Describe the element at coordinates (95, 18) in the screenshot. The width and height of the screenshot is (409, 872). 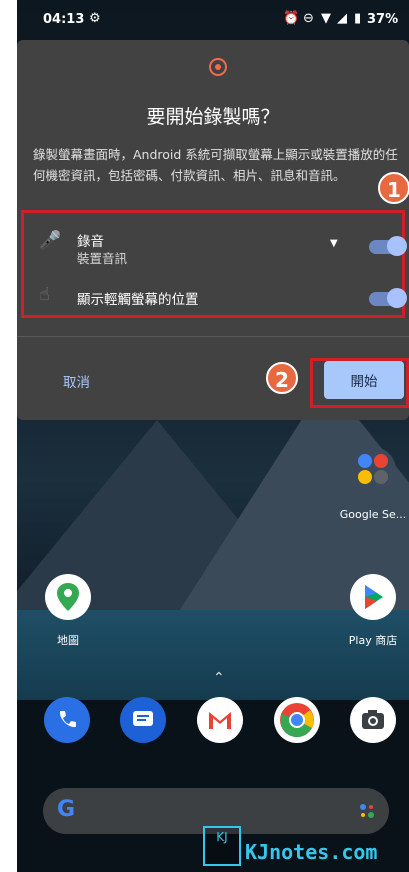
I see `incognito-icon: ⚙` at that location.